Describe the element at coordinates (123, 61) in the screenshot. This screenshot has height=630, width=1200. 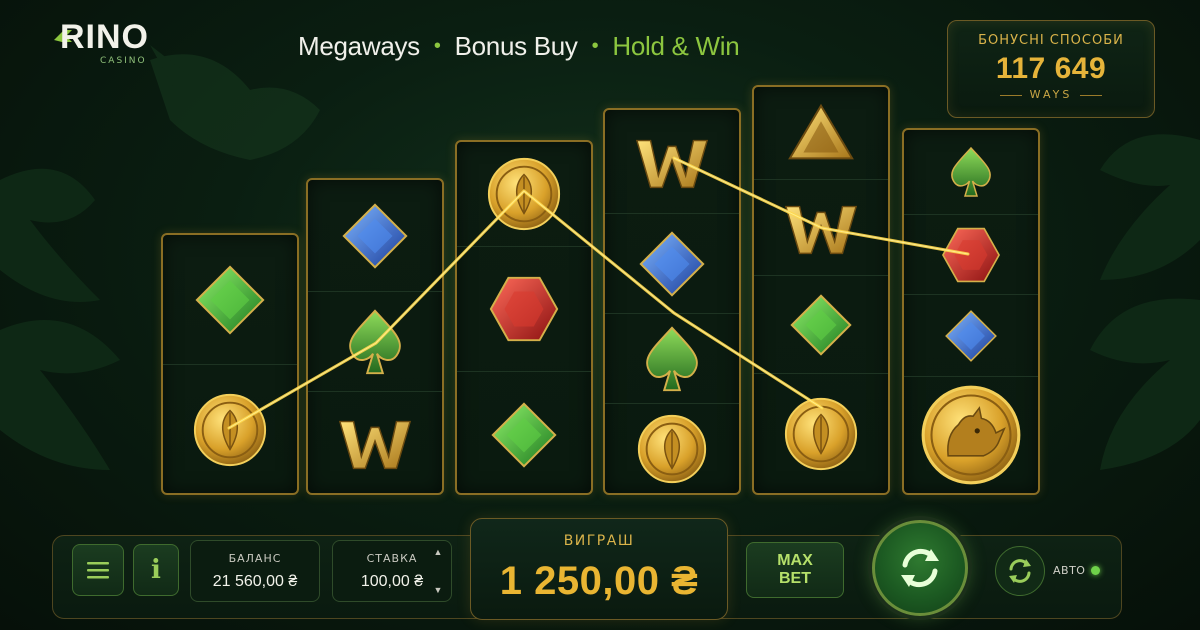
I see `logo-subtext: CASINO` at that location.